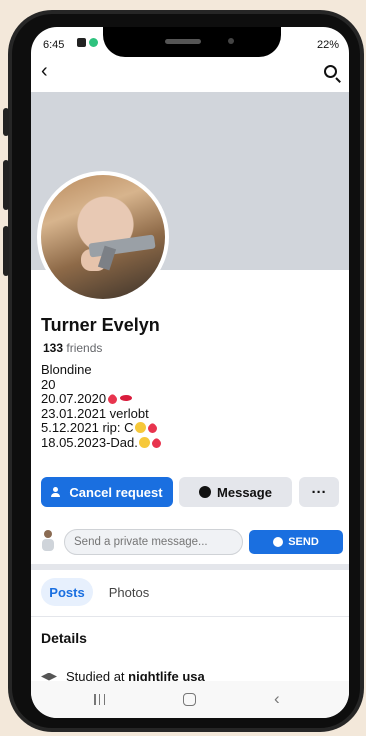 This screenshot has width=366, height=736. Describe the element at coordinates (102, 428) in the screenshot. I see `bio-line: 5.12.2021 rip: C` at that location.